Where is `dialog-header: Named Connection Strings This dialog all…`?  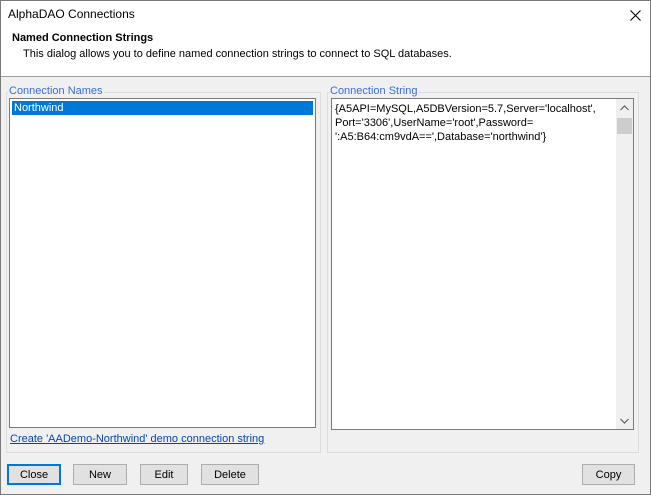
dialog-header: Named Connection Strings This dialog all… is located at coordinates (325, 53).